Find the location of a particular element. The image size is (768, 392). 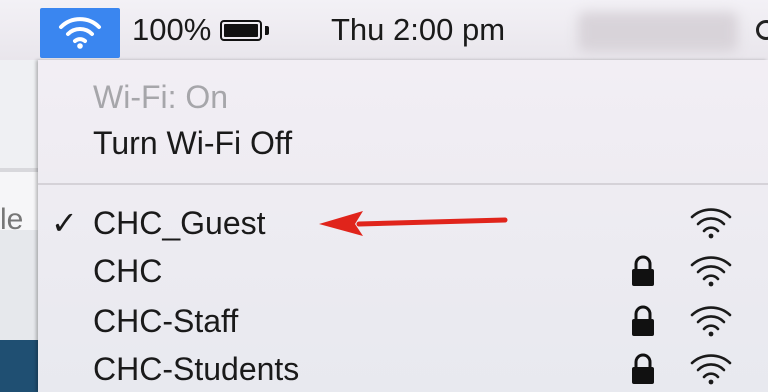

battery-percent: 100% is located at coordinates (171, 30).